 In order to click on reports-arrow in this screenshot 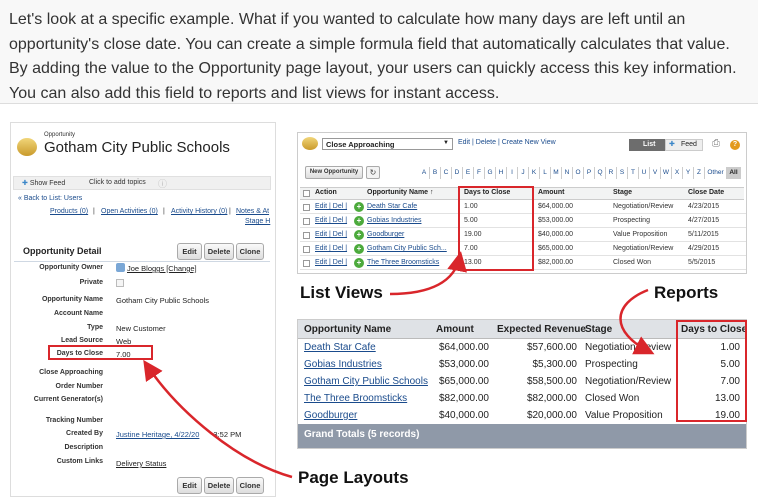, I will do `click(637, 321)`.